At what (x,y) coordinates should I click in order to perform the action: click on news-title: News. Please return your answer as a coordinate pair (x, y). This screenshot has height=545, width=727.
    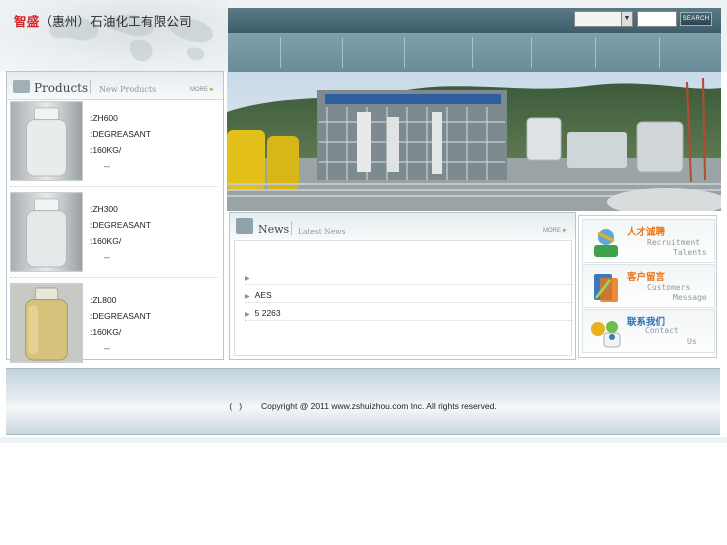
    Looking at the image, I should click on (274, 229).